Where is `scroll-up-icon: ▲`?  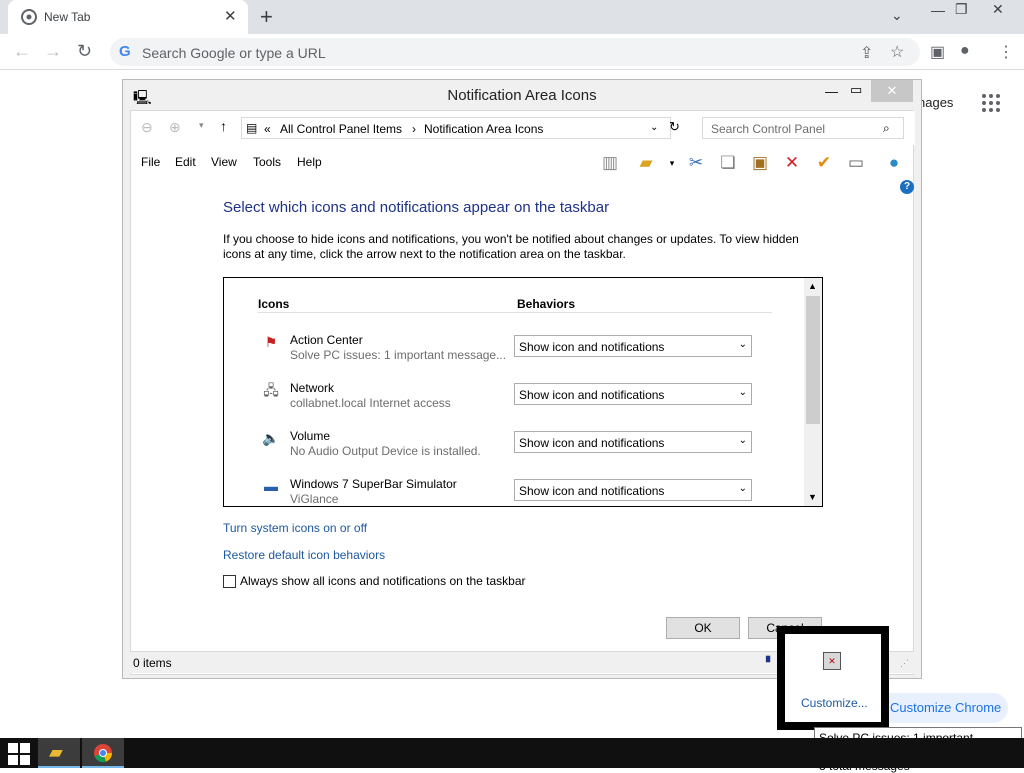
scroll-up-icon: ▲ is located at coordinates (812, 286).